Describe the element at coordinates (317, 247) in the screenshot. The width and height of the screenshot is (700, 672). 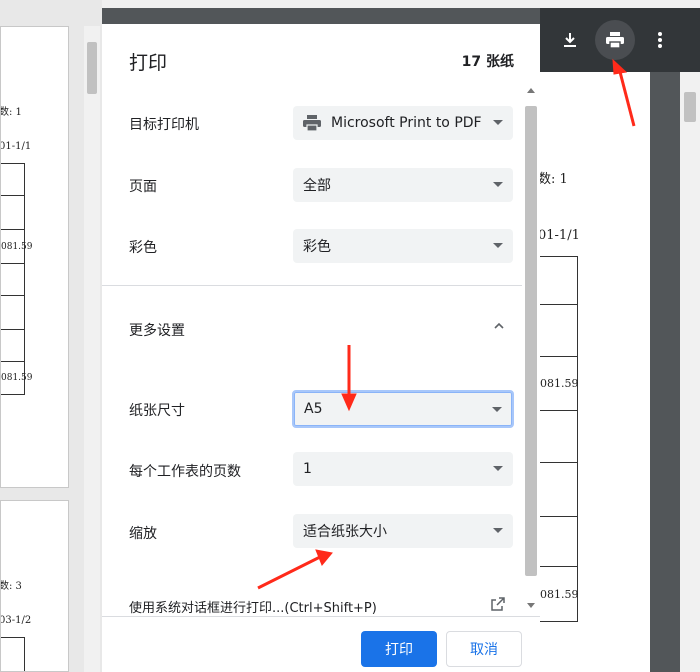
I see `color-value: 彩色` at that location.